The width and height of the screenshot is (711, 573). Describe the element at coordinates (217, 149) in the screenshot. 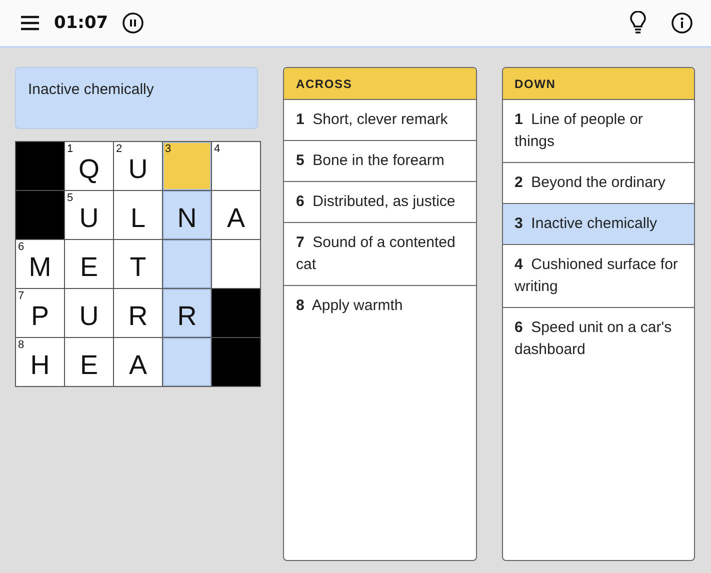

I see `cell-number: 4` at that location.